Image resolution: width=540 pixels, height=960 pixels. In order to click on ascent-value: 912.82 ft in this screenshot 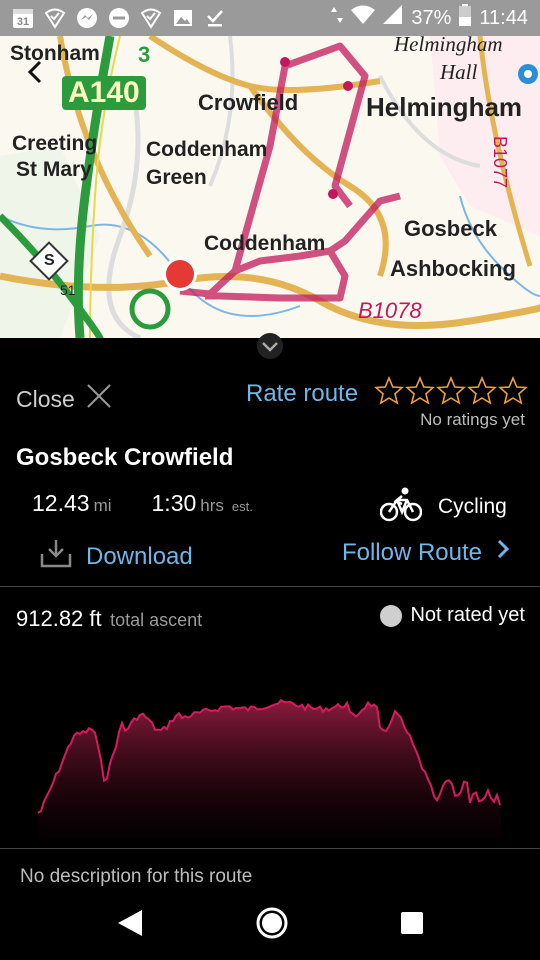, I will do `click(59, 618)`.